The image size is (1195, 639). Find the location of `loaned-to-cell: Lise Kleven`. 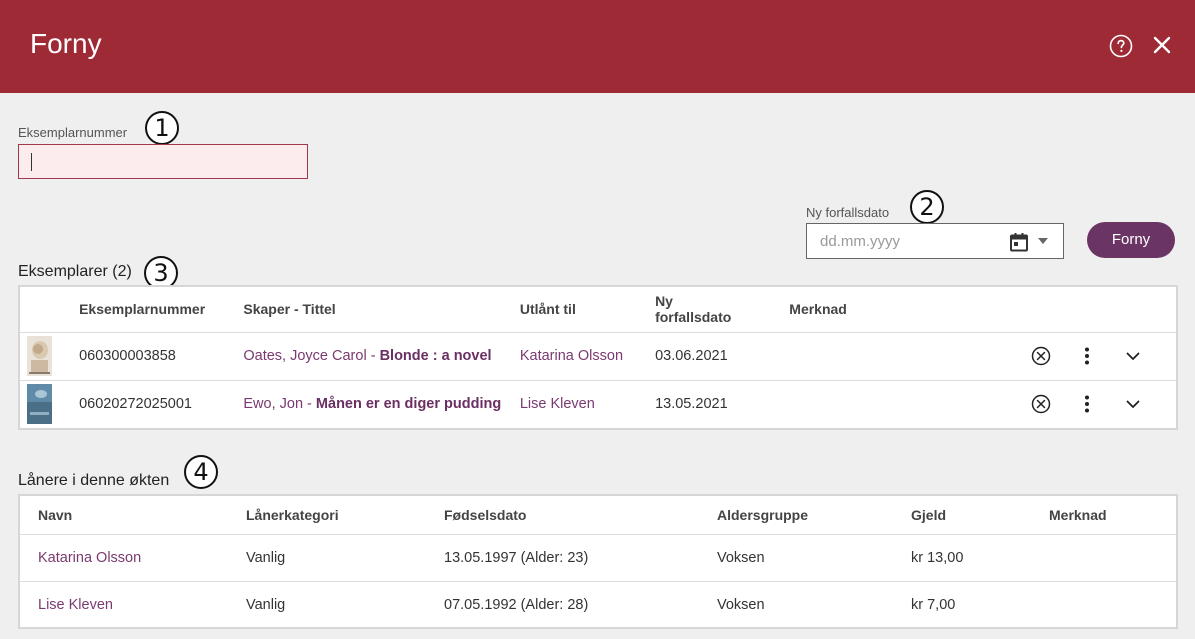

loaned-to-cell: Lise Kleven is located at coordinates (586, 404).